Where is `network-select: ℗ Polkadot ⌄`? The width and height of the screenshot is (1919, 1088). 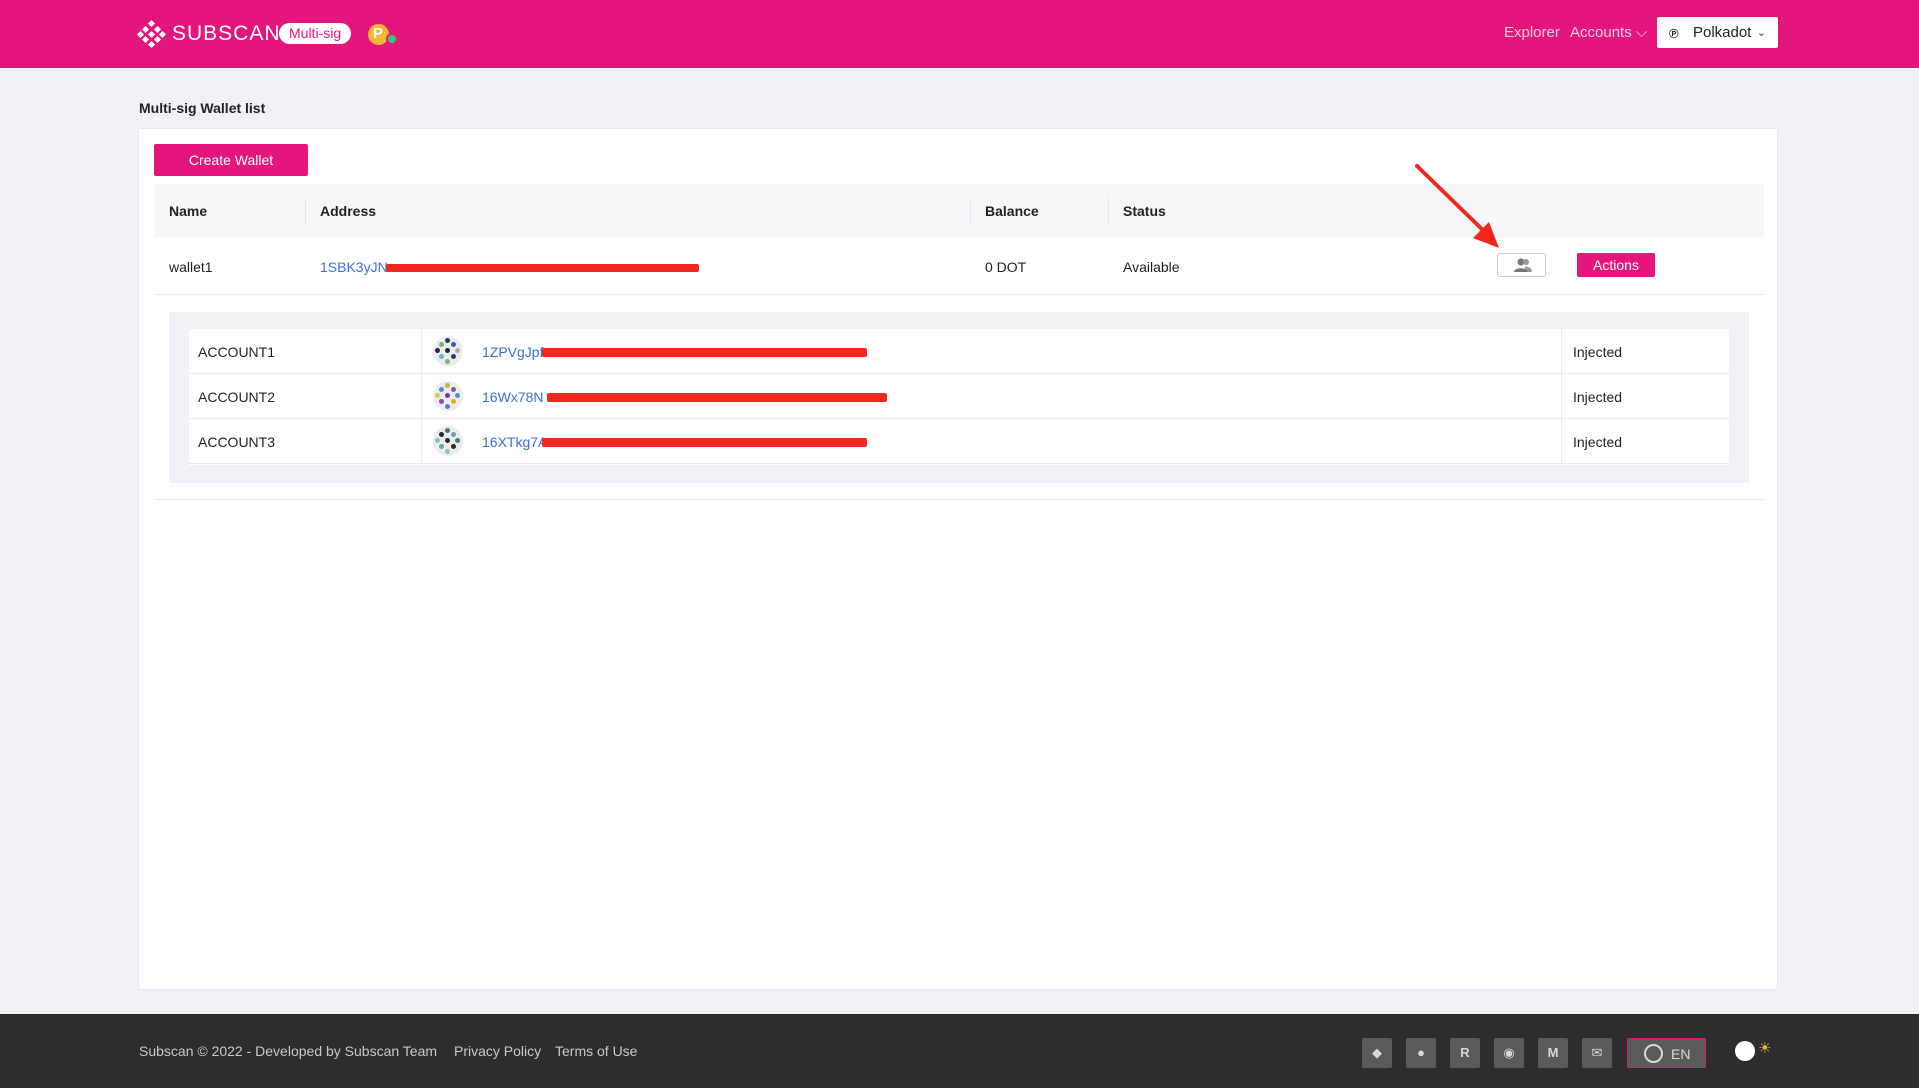
network-select: ℗ Polkadot ⌄ is located at coordinates (1717, 32).